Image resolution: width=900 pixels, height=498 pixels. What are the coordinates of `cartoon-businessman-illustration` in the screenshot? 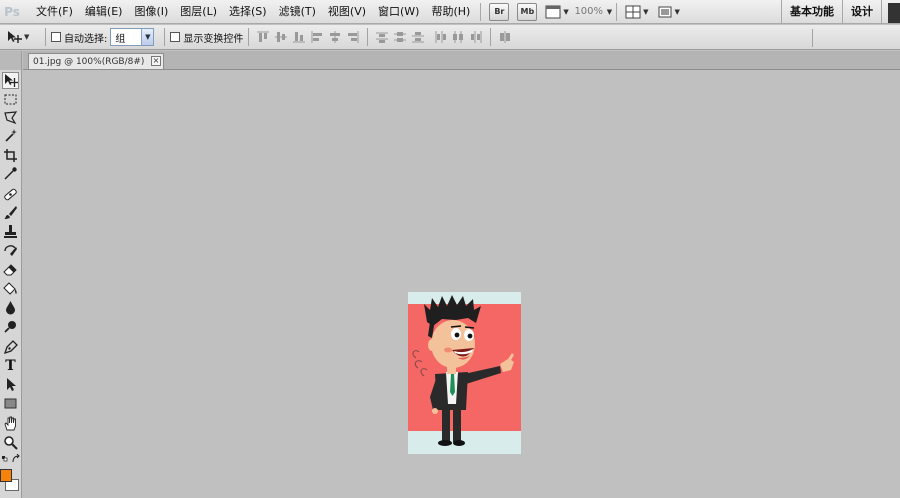 It's located at (463, 370).